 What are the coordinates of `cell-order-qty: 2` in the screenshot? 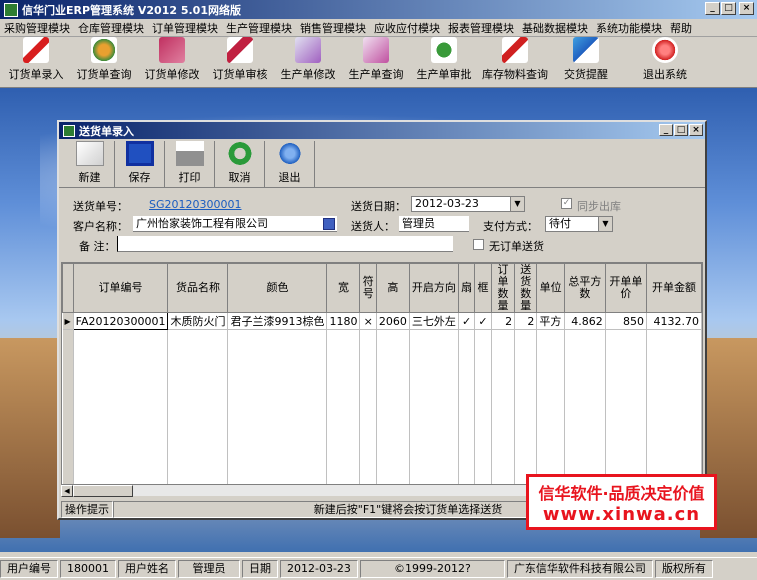 It's located at (503, 321).